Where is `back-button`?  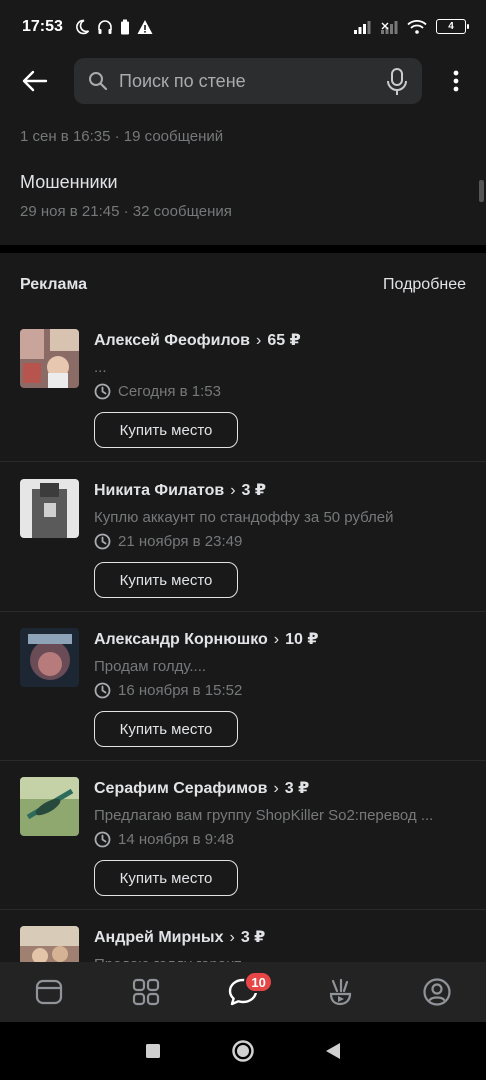
back-button is located at coordinates (35, 81).